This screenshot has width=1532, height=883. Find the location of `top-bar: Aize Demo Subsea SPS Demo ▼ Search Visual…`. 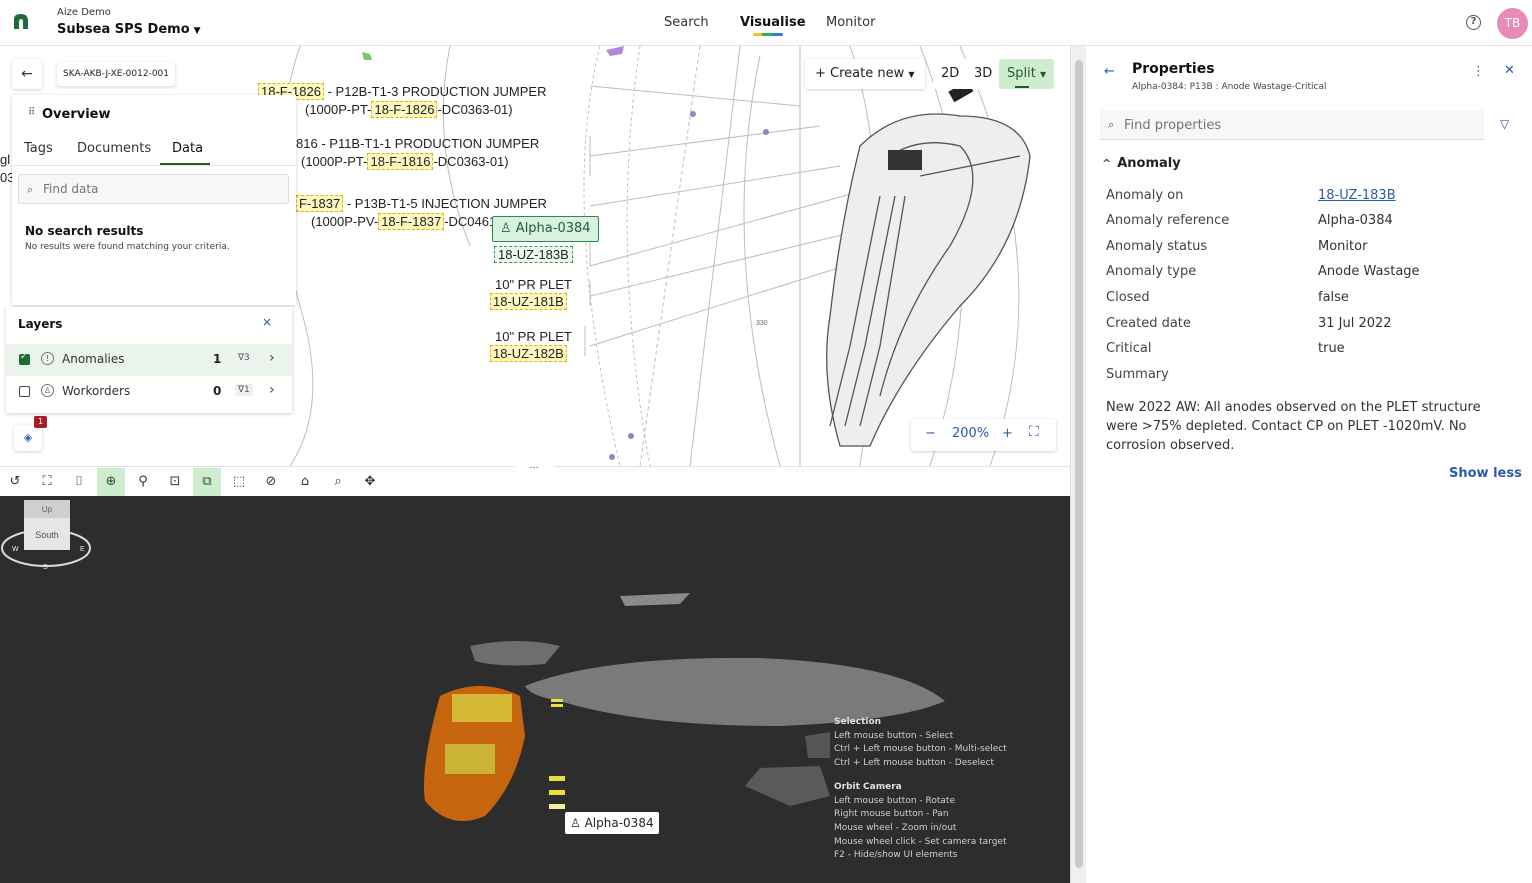

top-bar: Aize Demo Subsea SPS Demo ▼ Search Visual… is located at coordinates (766, 23).